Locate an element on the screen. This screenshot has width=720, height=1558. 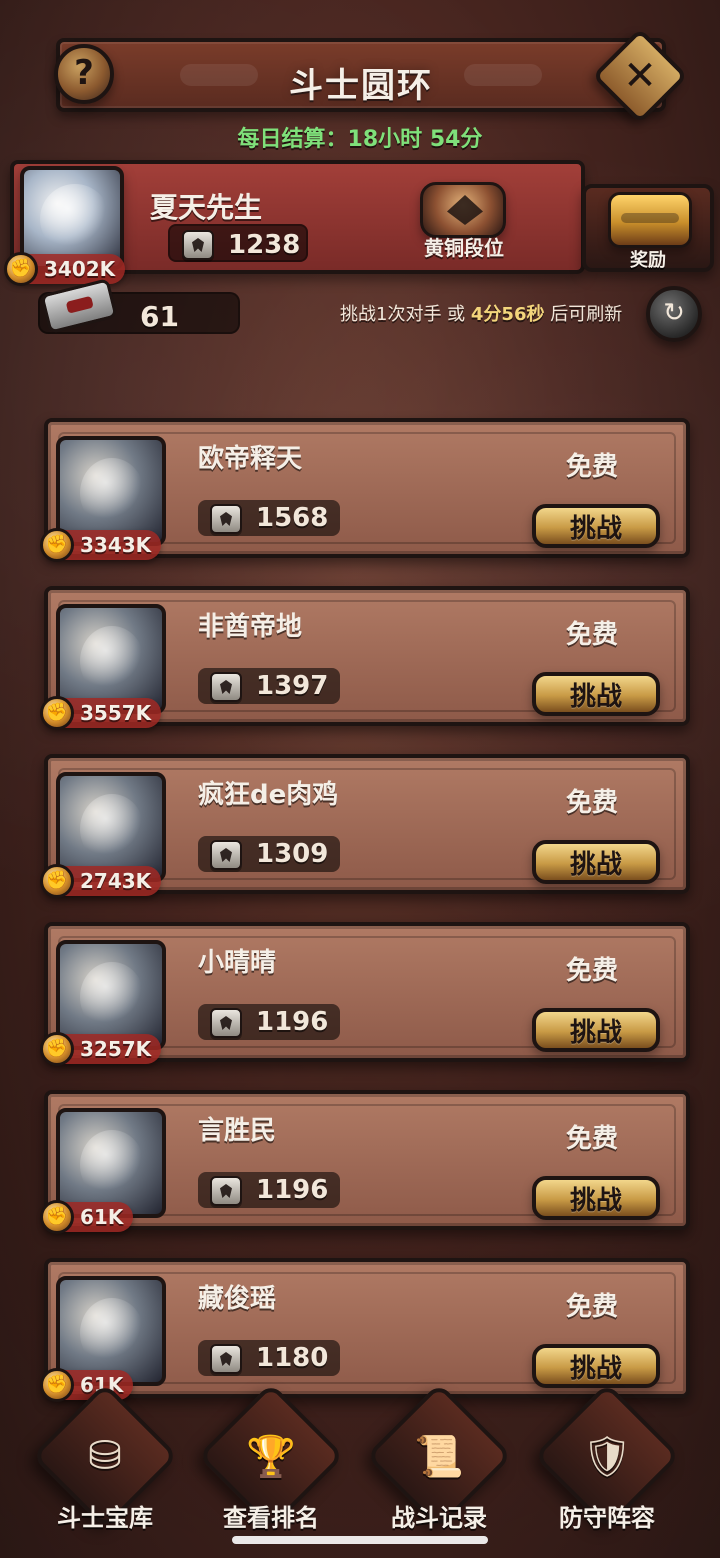
opponent-score: 1180 is located at coordinates (292, 1358).